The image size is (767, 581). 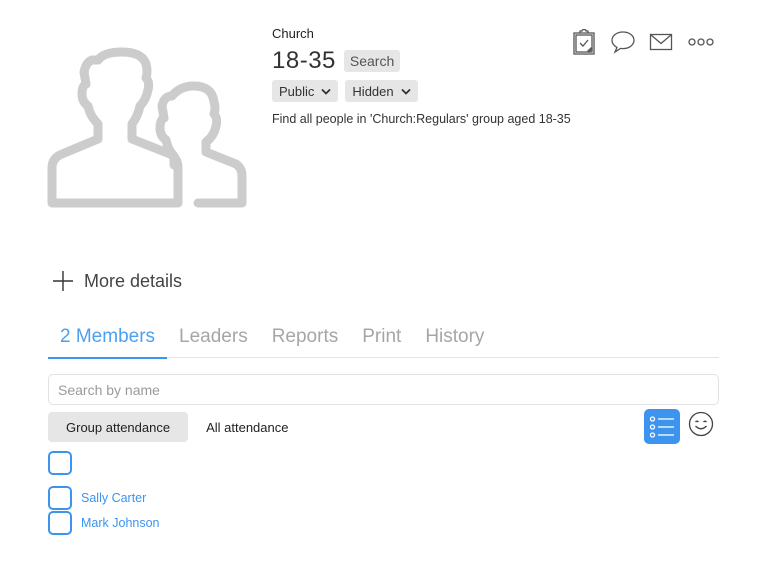 What do you see at coordinates (120, 523) in the screenshot?
I see `member-name-link: Mark Johnson` at bounding box center [120, 523].